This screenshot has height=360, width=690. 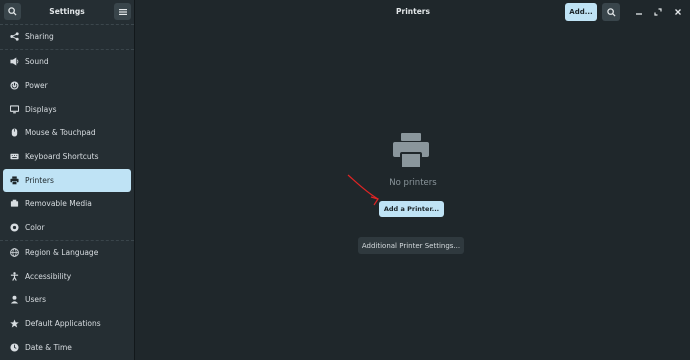 I want to click on sidebar-item-region-language: Region & Language, so click(x=67, y=252).